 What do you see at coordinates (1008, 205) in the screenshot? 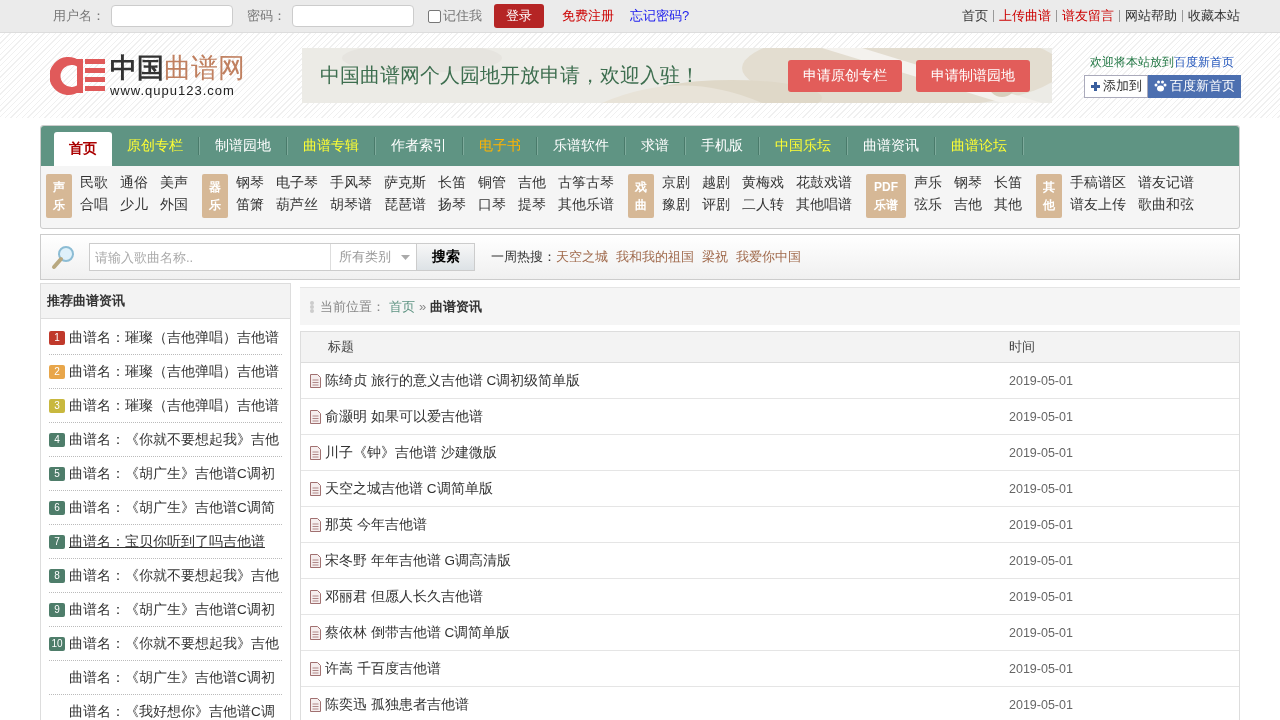
I see `category-link: 其他` at bounding box center [1008, 205].